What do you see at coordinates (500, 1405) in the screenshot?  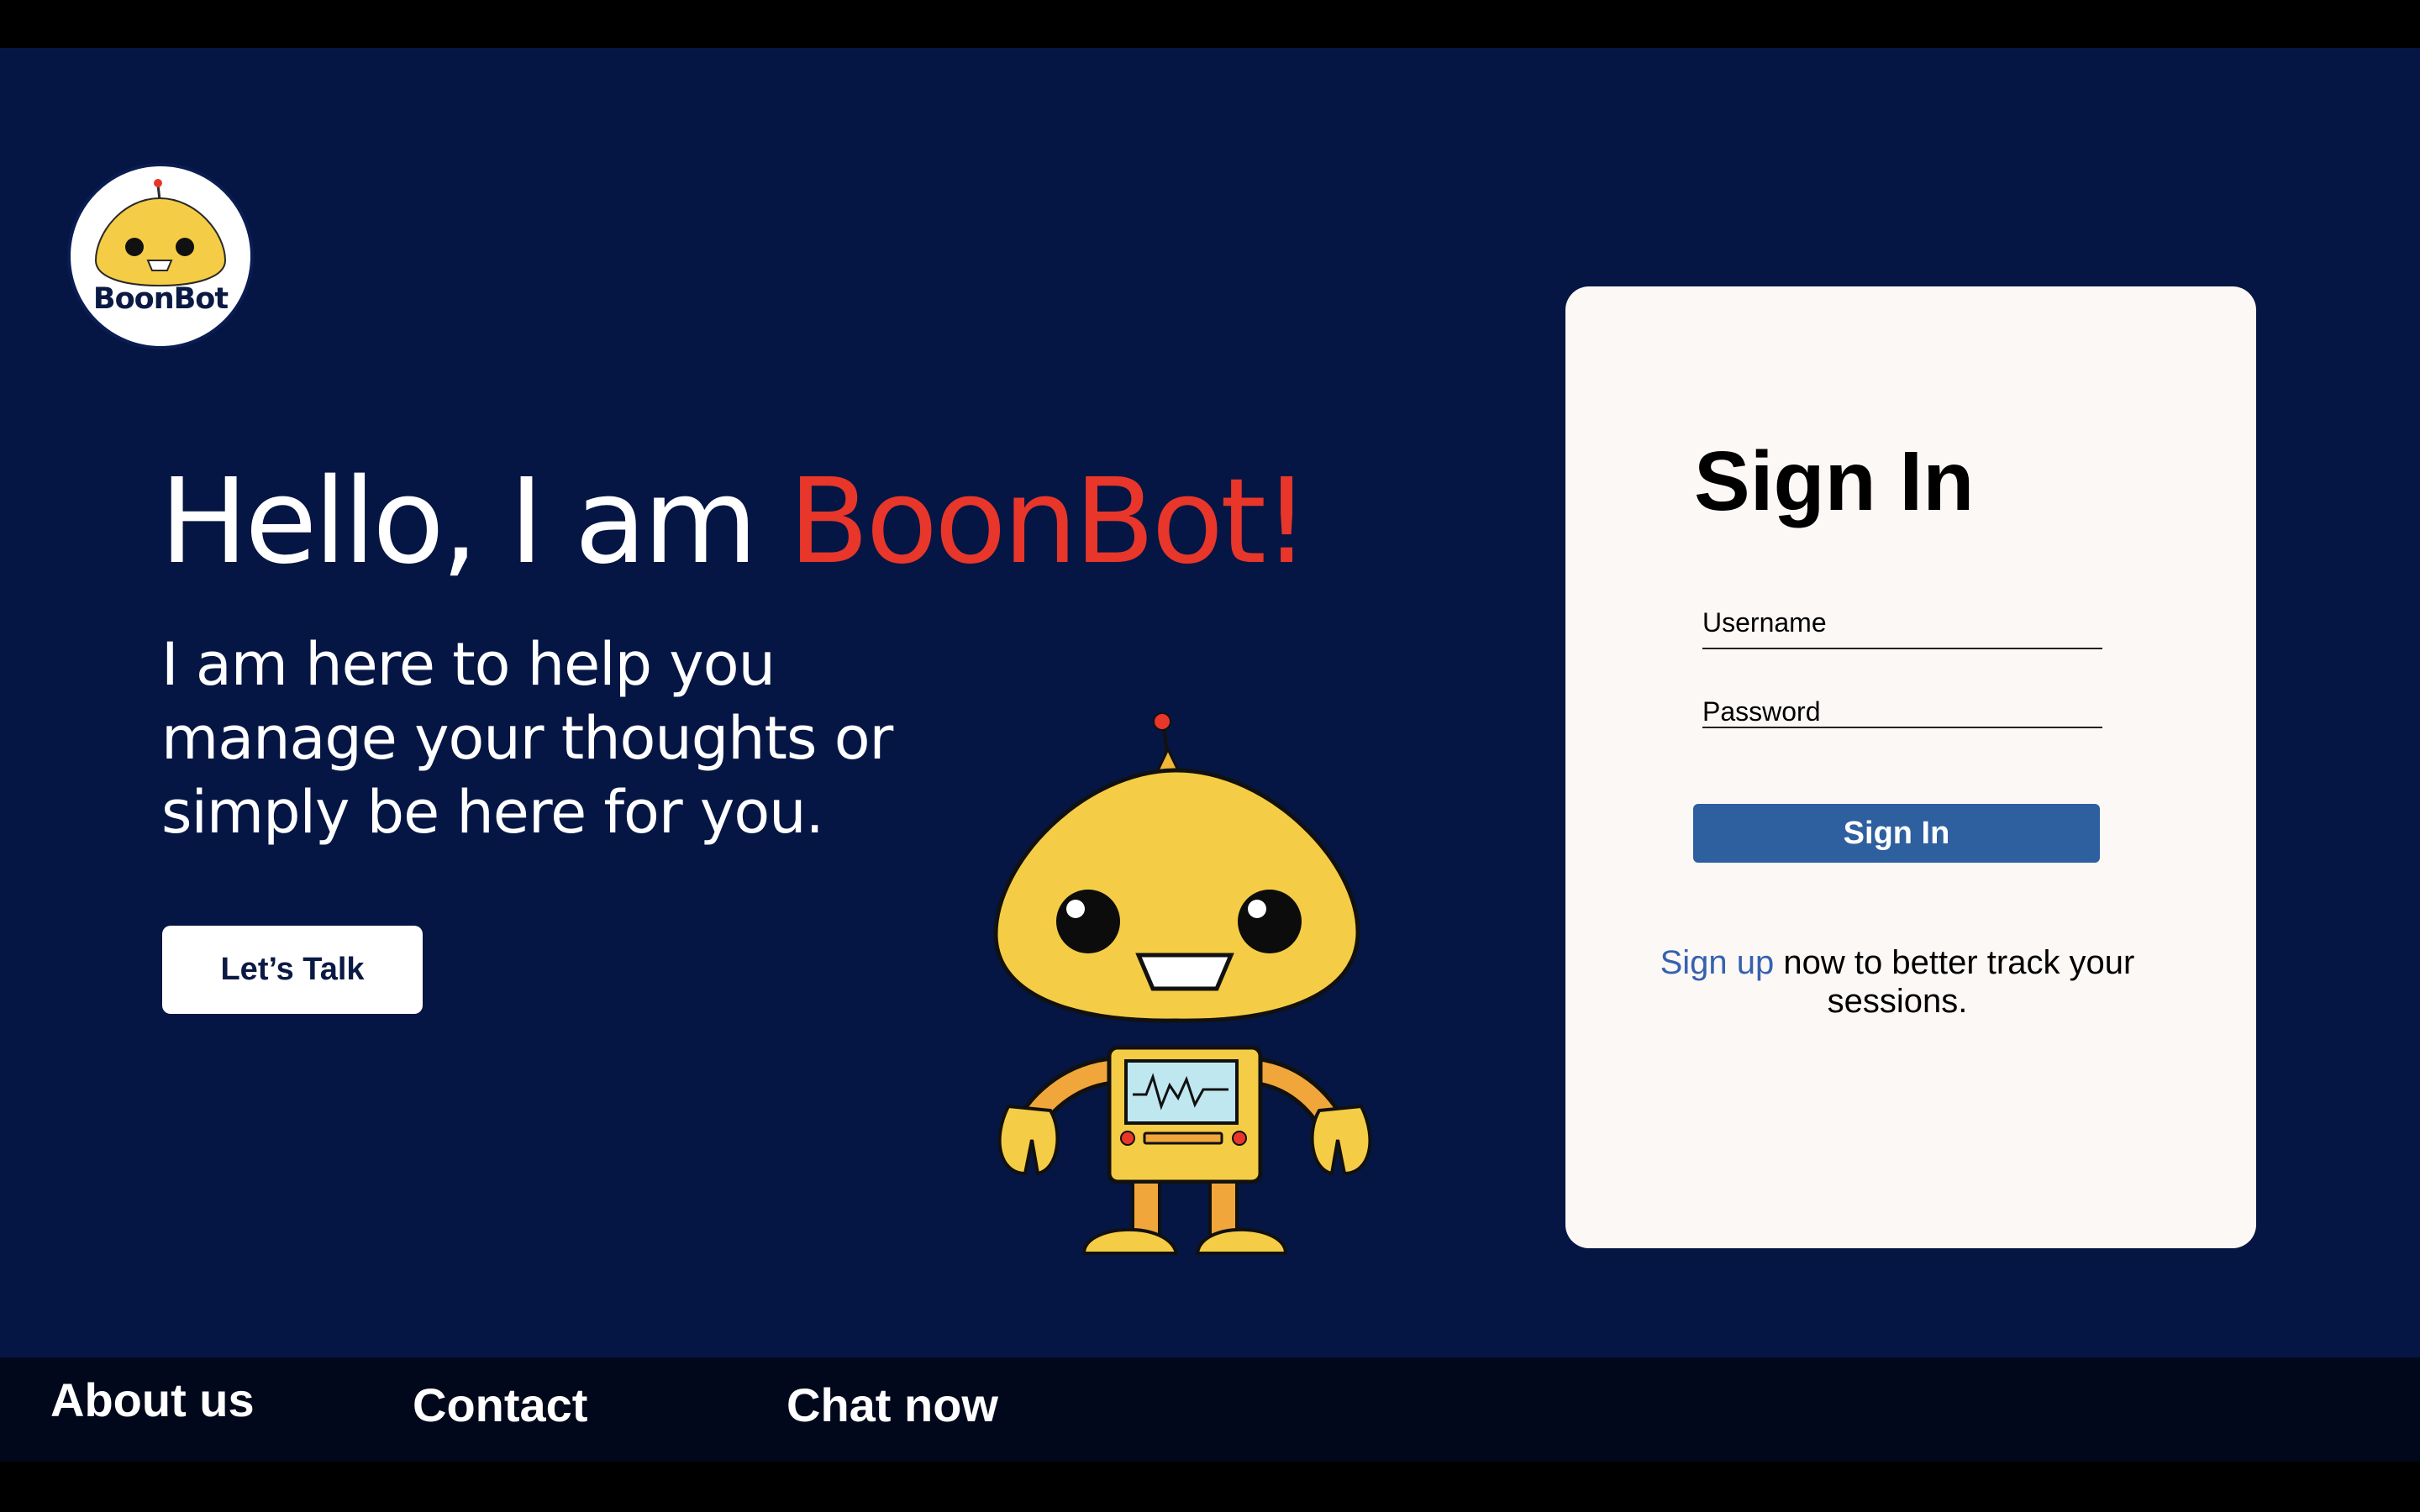 I see `footer-link-contact: Contact` at bounding box center [500, 1405].